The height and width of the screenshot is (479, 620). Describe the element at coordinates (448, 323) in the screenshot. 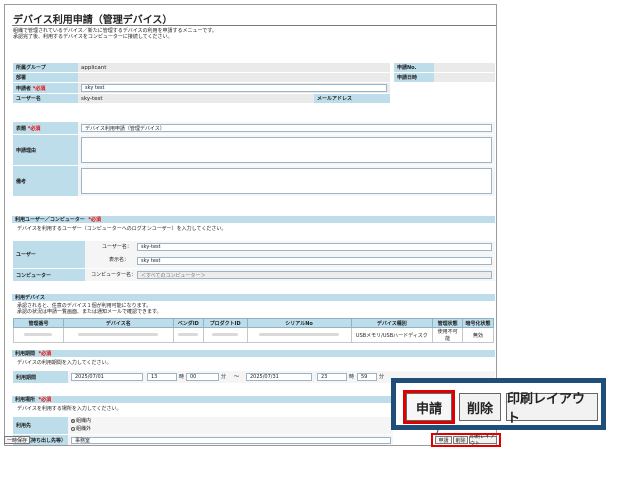

I see `col-header: 管理状態` at that location.